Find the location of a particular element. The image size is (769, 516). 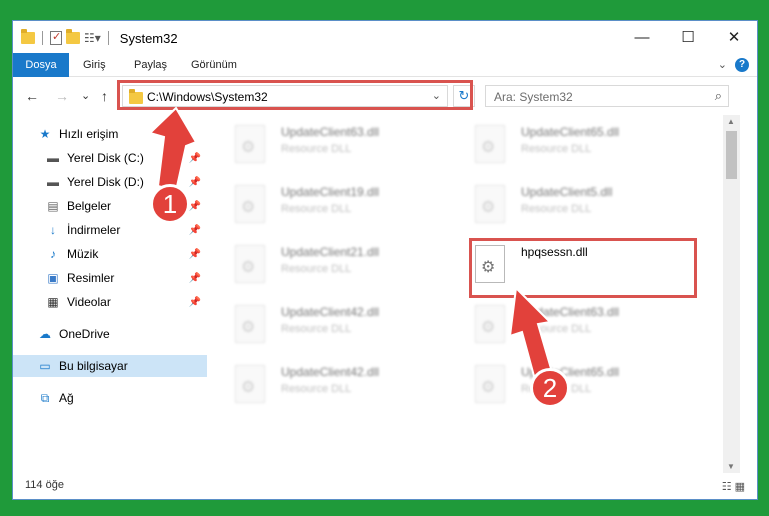

step-2-badge: 2 is located at coordinates (550, 388).